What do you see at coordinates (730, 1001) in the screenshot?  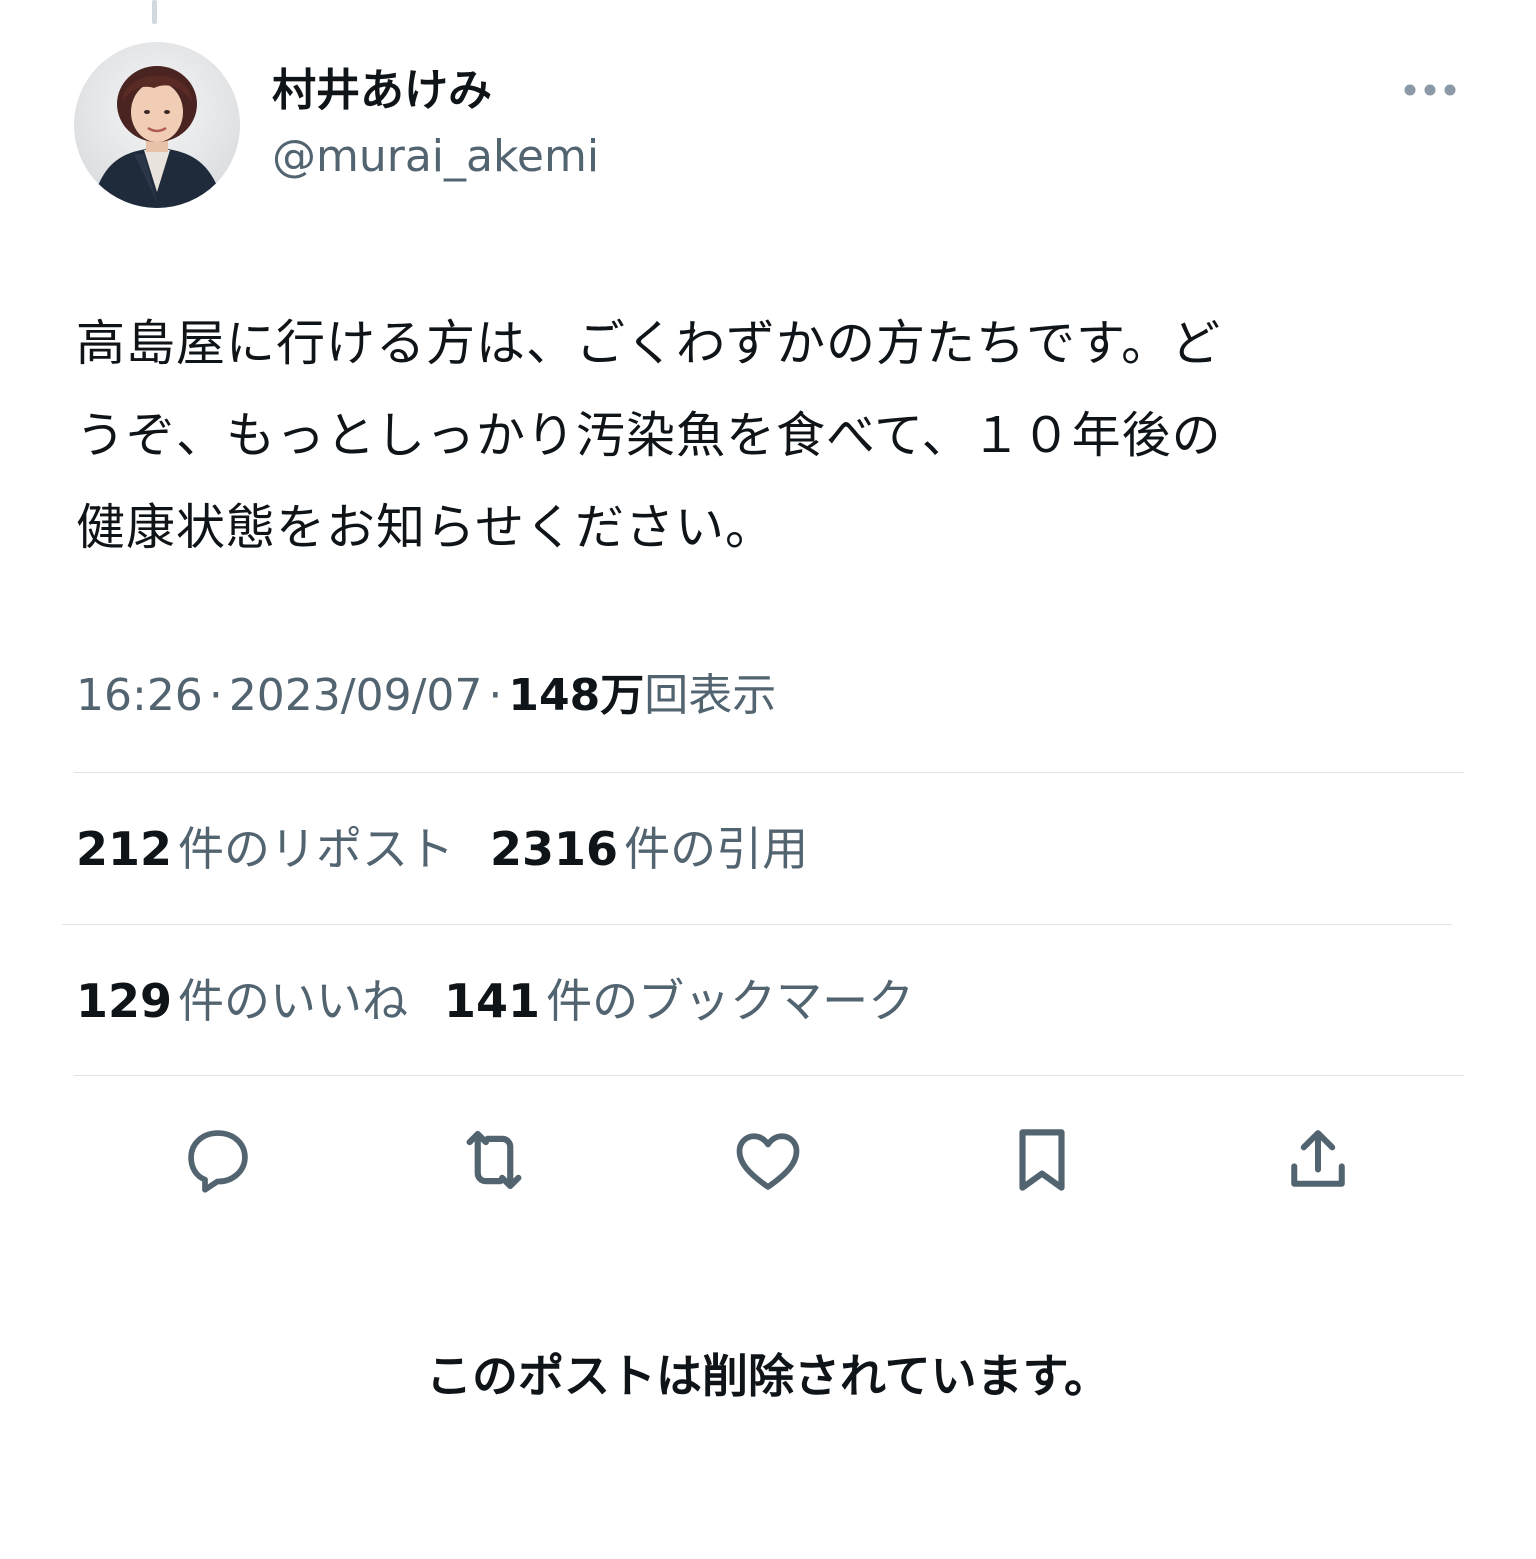 I see `bookmarks-label: 件のブックマーク` at bounding box center [730, 1001].